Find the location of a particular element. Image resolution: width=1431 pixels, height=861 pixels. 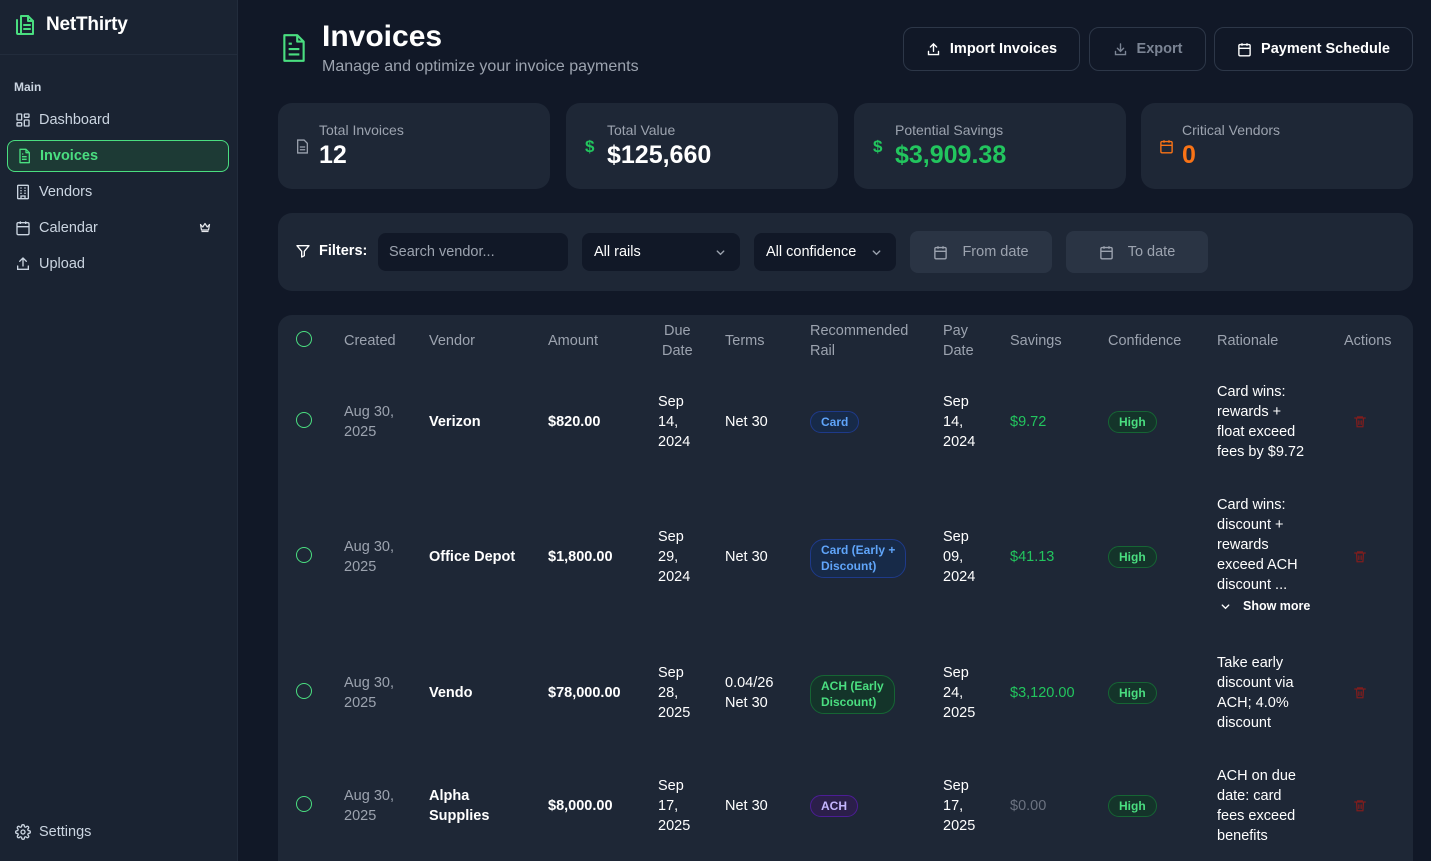

vendor-cell: Alpha Supplies is located at coordinates (459, 806).